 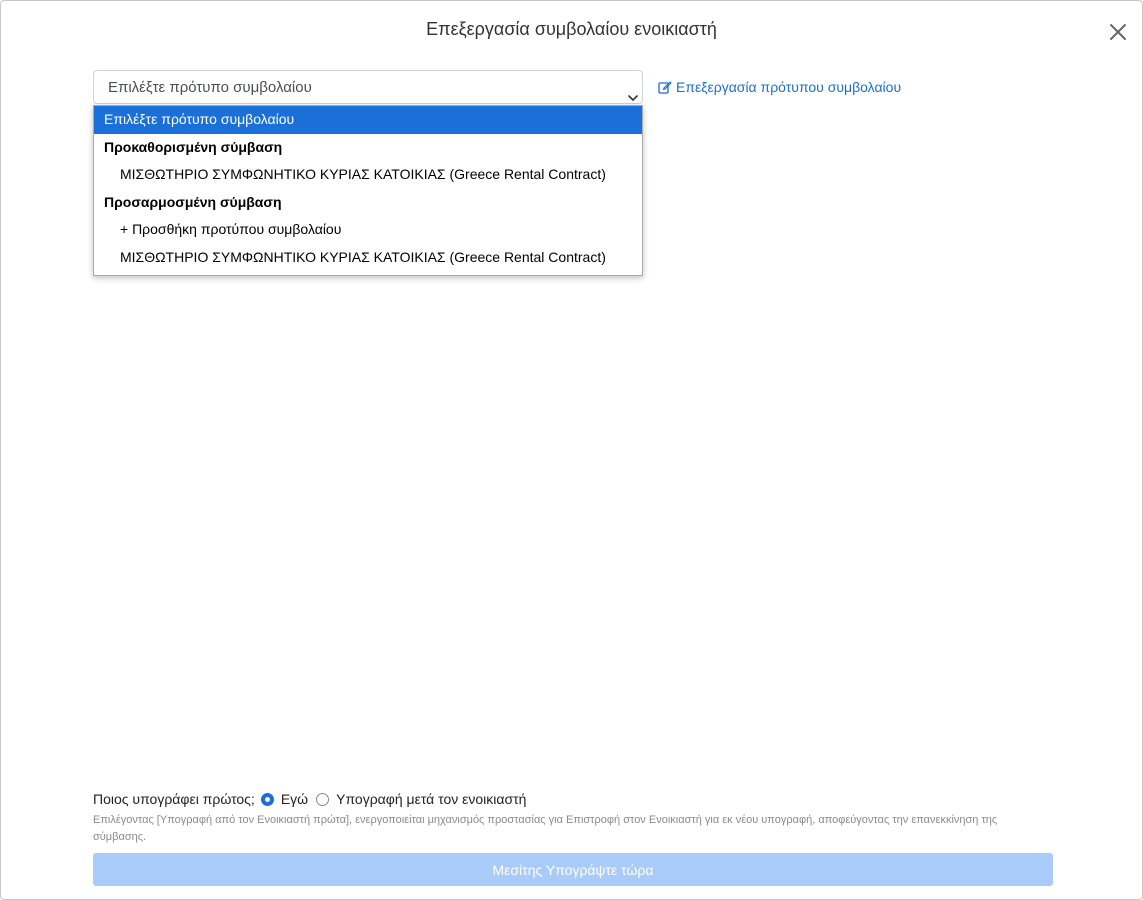 What do you see at coordinates (789, 87) in the screenshot?
I see `edit-template-label: Επεξεργασία πρότυπου συμβολαίου` at bounding box center [789, 87].